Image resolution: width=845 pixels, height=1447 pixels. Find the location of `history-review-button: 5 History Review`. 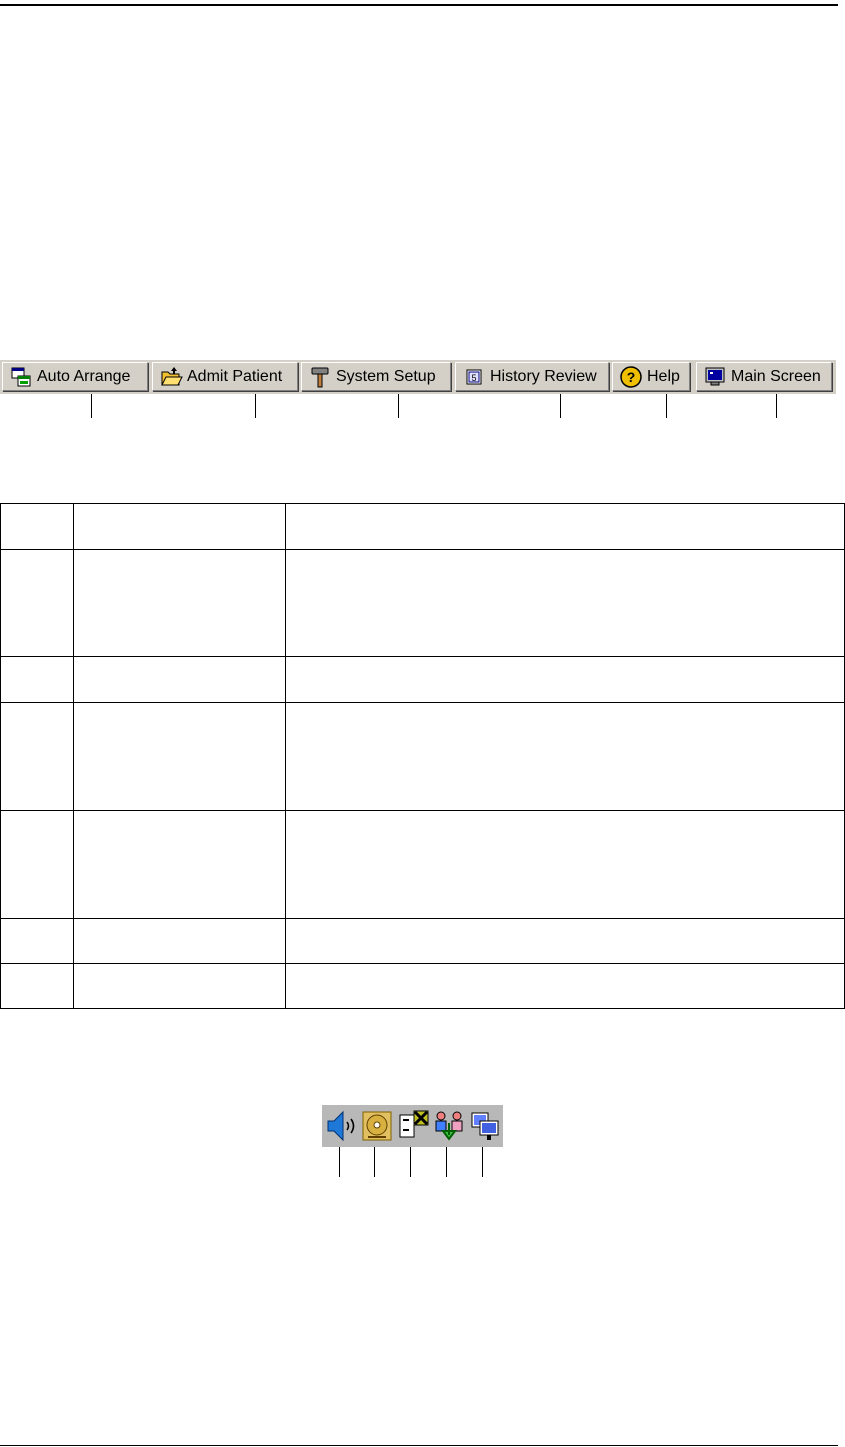

history-review-button: 5 History Review is located at coordinates (532, 376).